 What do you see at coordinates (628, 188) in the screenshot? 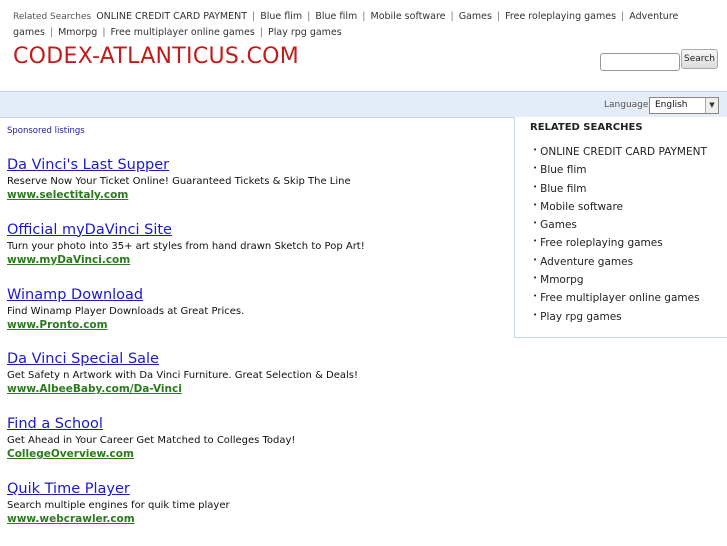
I see `list-item: • Blue film` at bounding box center [628, 188].